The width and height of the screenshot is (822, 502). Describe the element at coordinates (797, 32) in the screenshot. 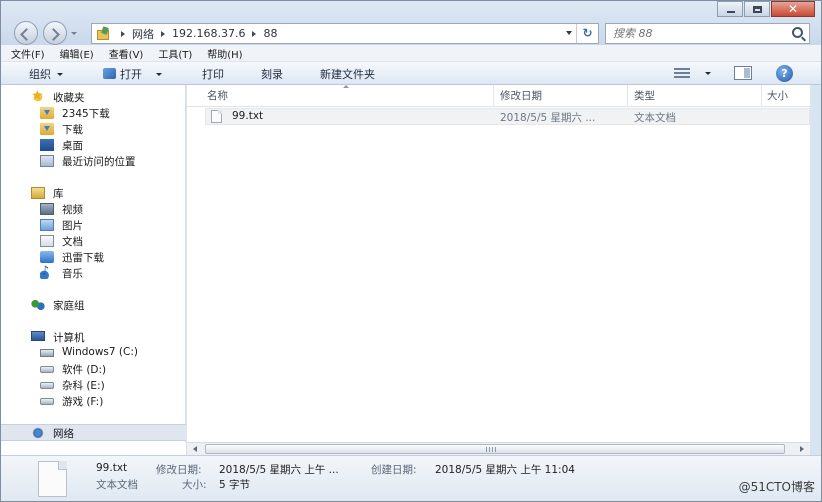

I see `search-icon` at that location.